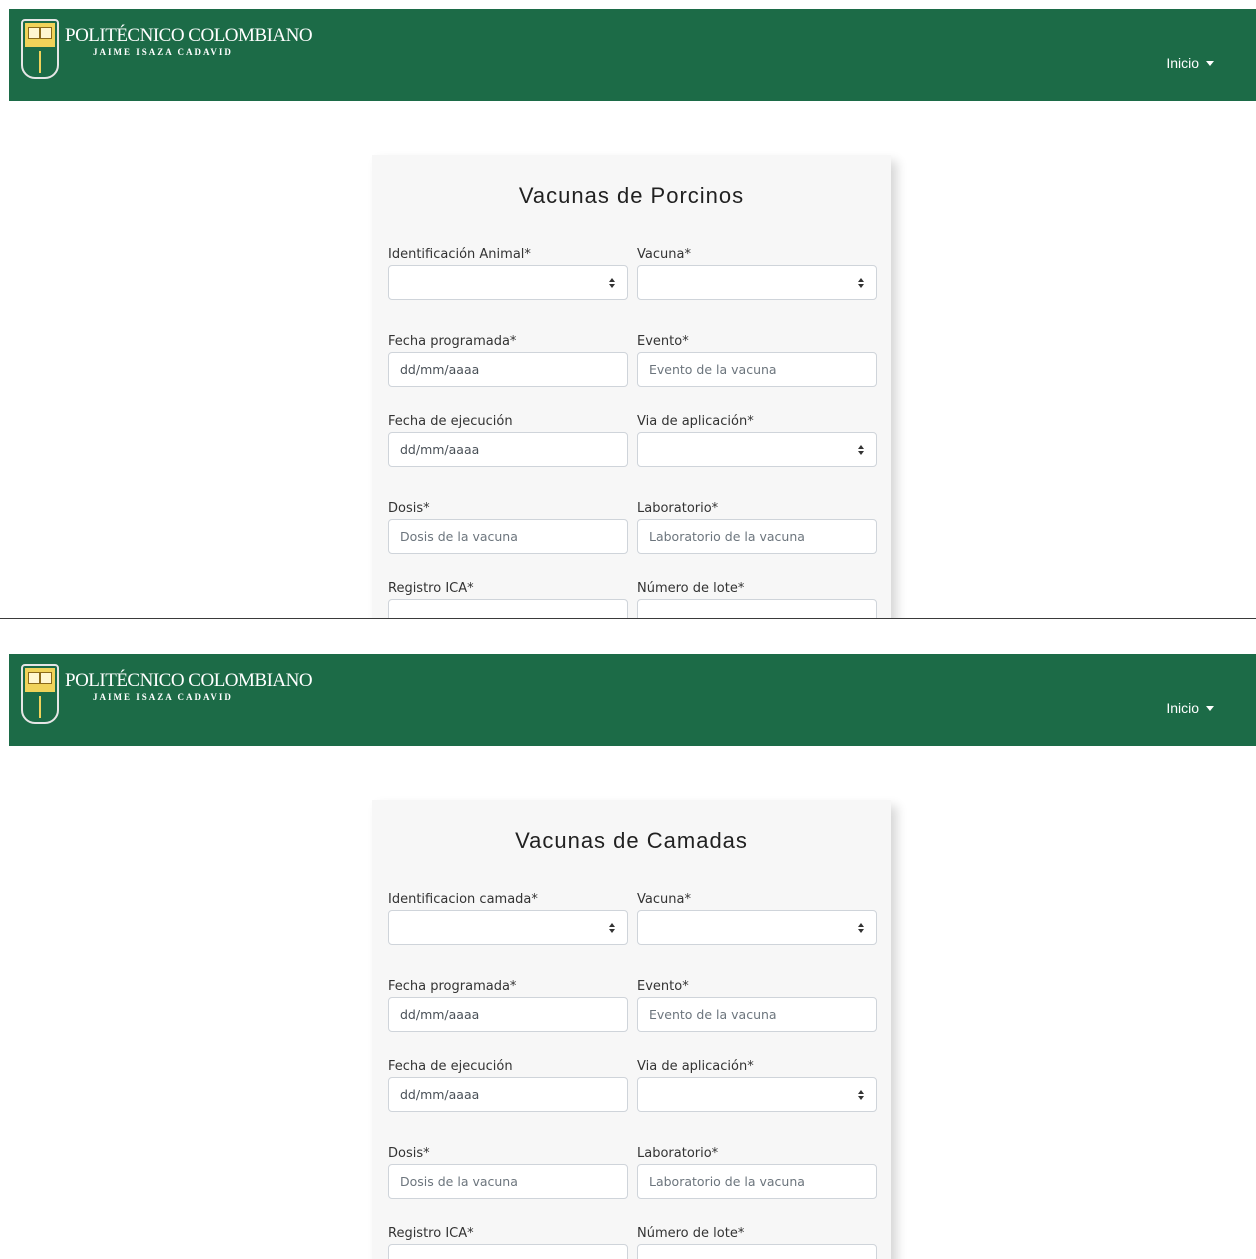 The width and height of the screenshot is (1256, 1259). What do you see at coordinates (631, 840) in the screenshot?
I see `form-title: Vacunas de Camadas` at bounding box center [631, 840].